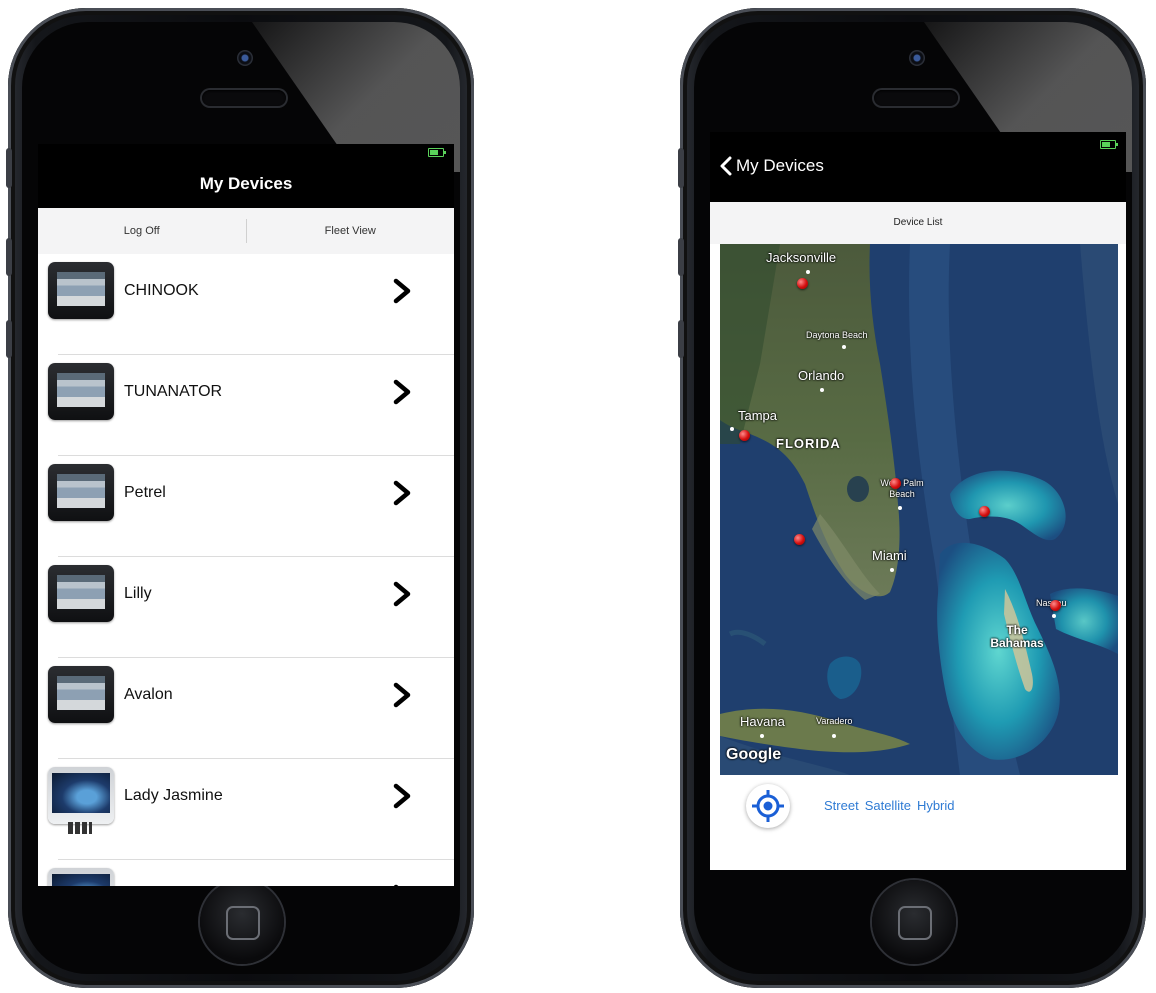  I want to click on device-name: TUNANATOR, so click(173, 391).